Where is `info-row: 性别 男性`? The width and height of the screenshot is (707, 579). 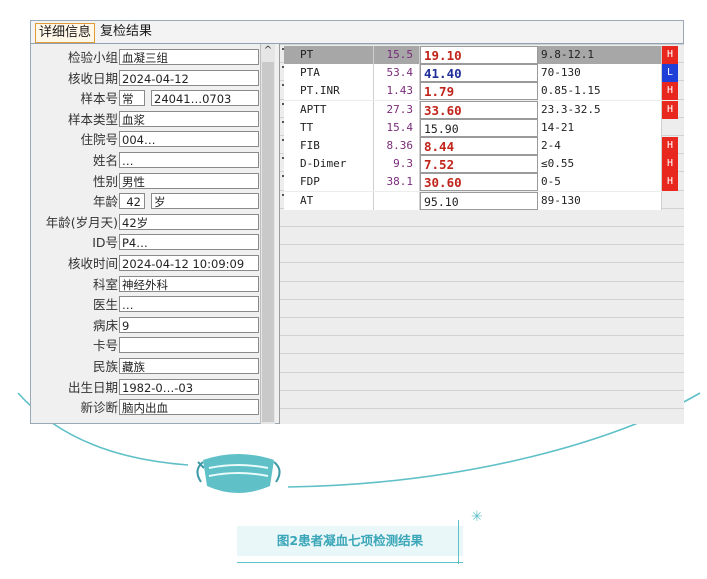 info-row: 性别 男性 is located at coordinates (154, 181).